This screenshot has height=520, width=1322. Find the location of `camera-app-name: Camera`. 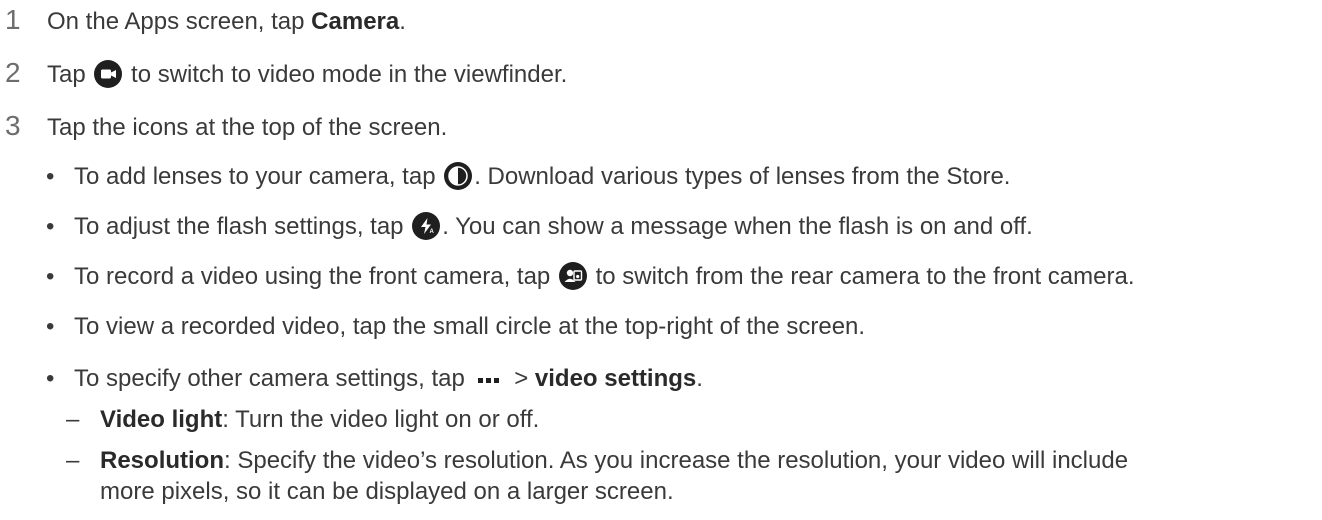

camera-app-name: Camera is located at coordinates (355, 21).